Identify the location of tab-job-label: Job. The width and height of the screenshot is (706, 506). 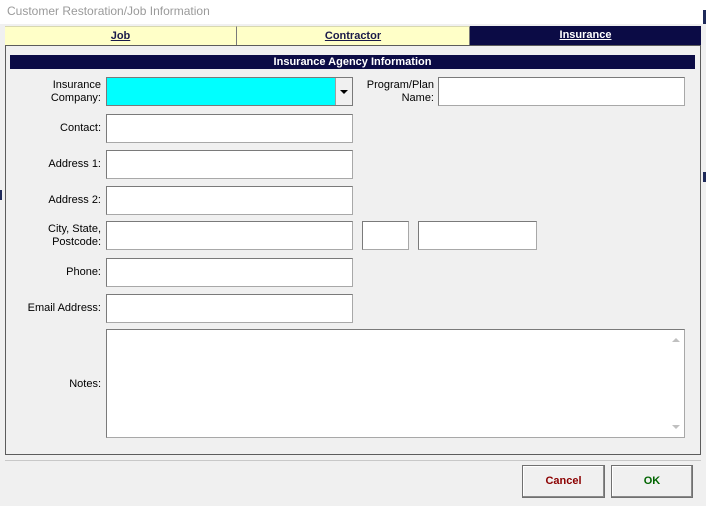
(120, 36).